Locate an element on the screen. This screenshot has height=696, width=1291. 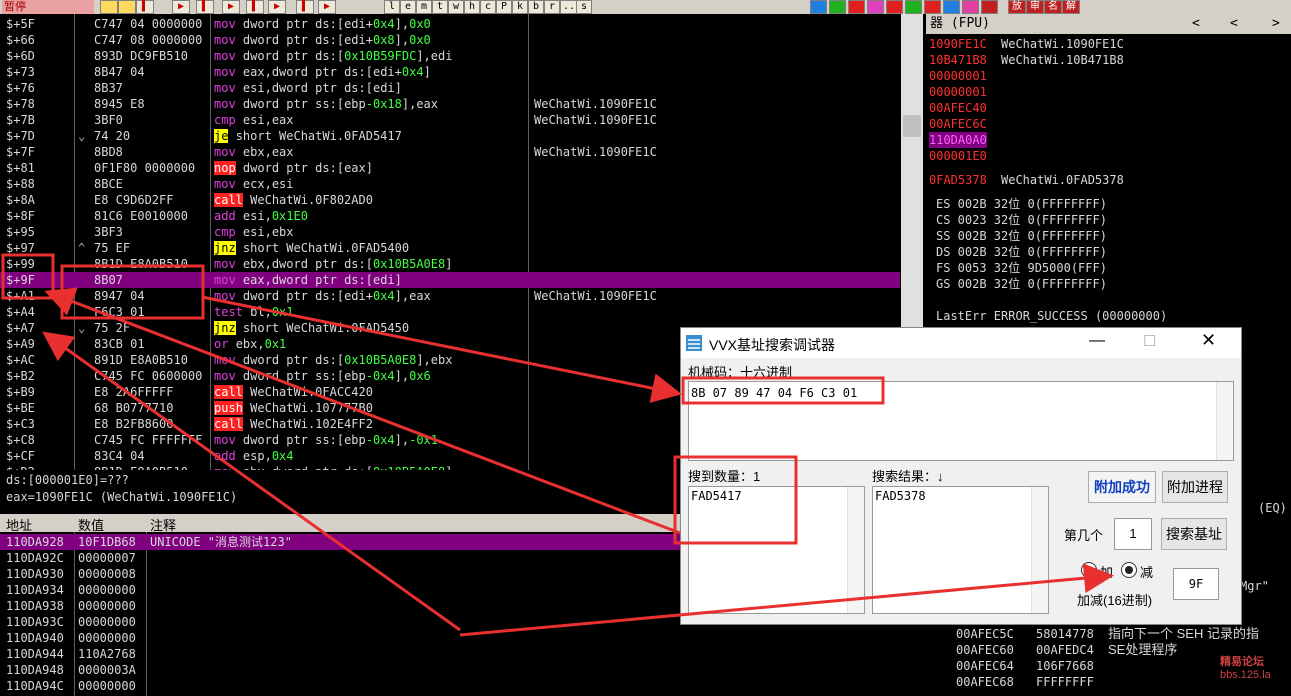
toolbar-letter-button: P is located at coordinates (504, 7).